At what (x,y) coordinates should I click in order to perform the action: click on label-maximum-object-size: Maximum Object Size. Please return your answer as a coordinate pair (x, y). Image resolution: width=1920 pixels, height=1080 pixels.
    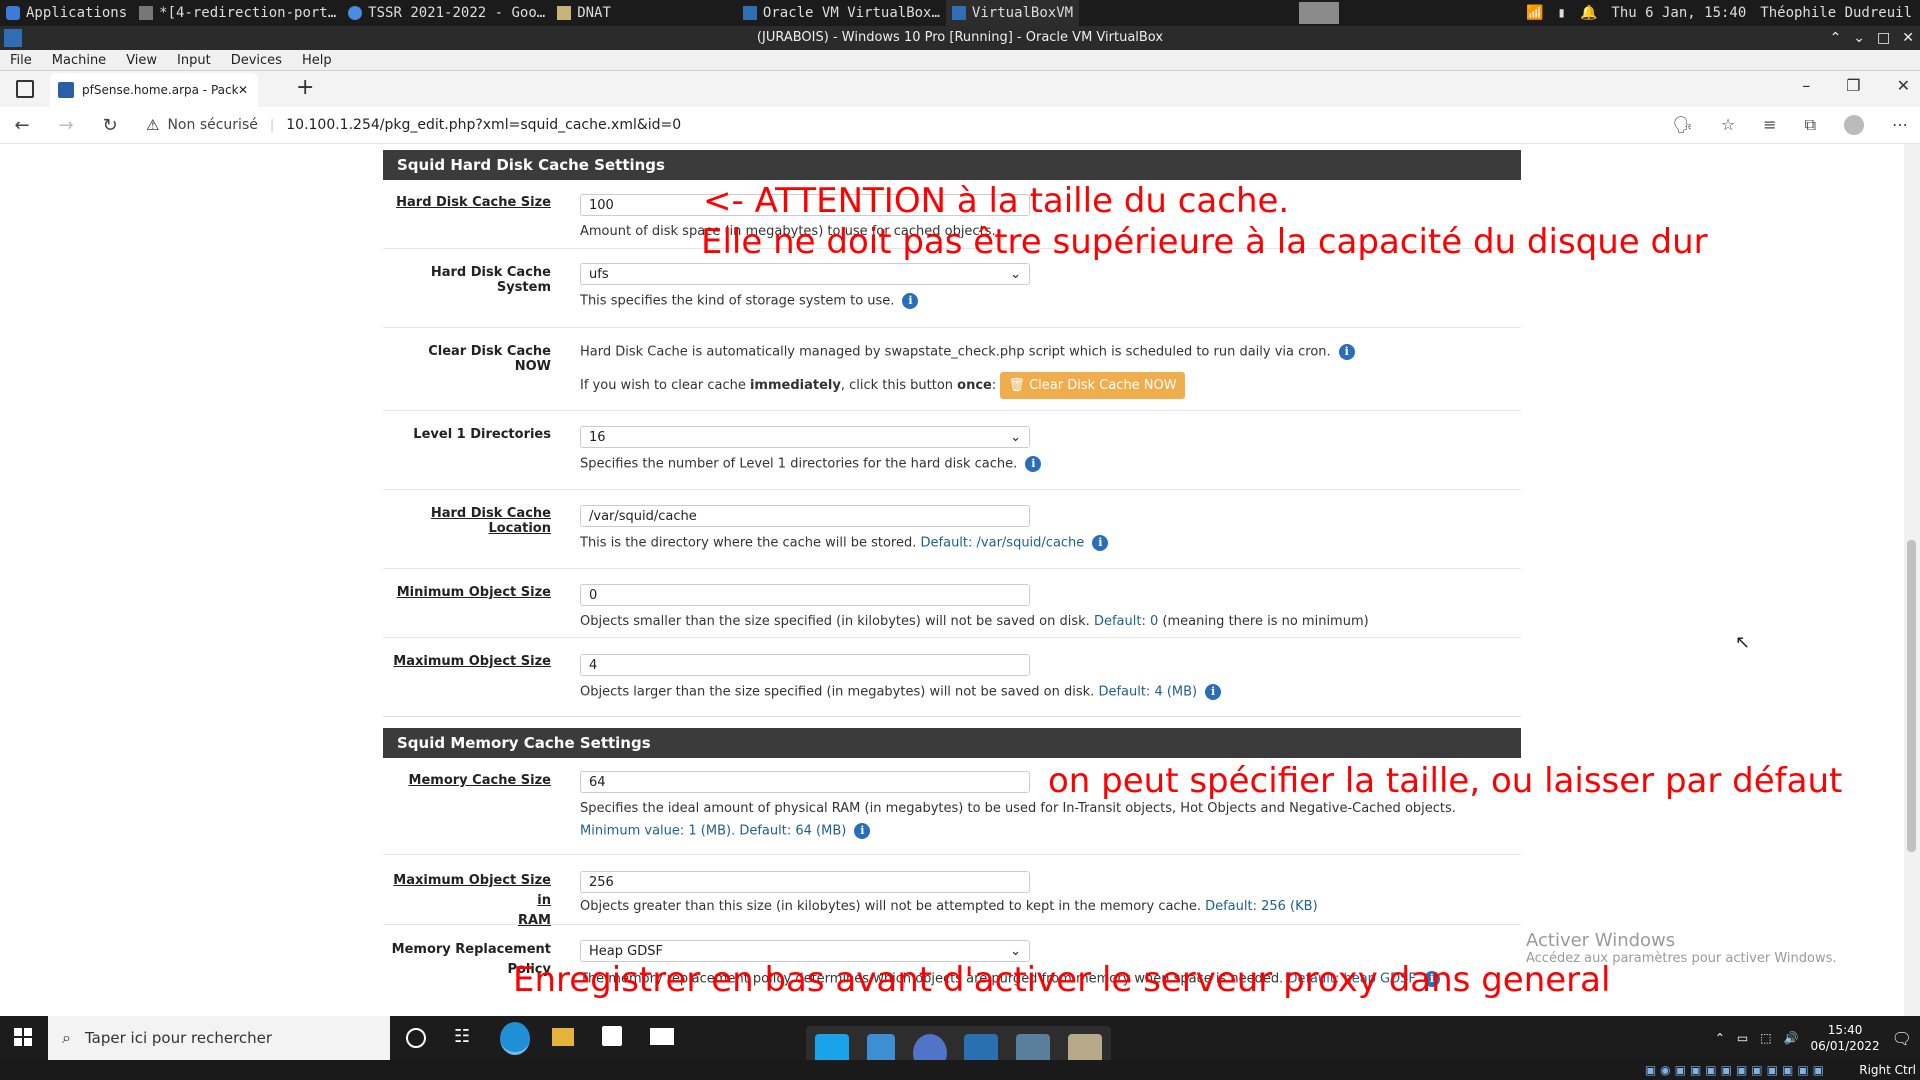
    Looking at the image, I should click on (471, 661).